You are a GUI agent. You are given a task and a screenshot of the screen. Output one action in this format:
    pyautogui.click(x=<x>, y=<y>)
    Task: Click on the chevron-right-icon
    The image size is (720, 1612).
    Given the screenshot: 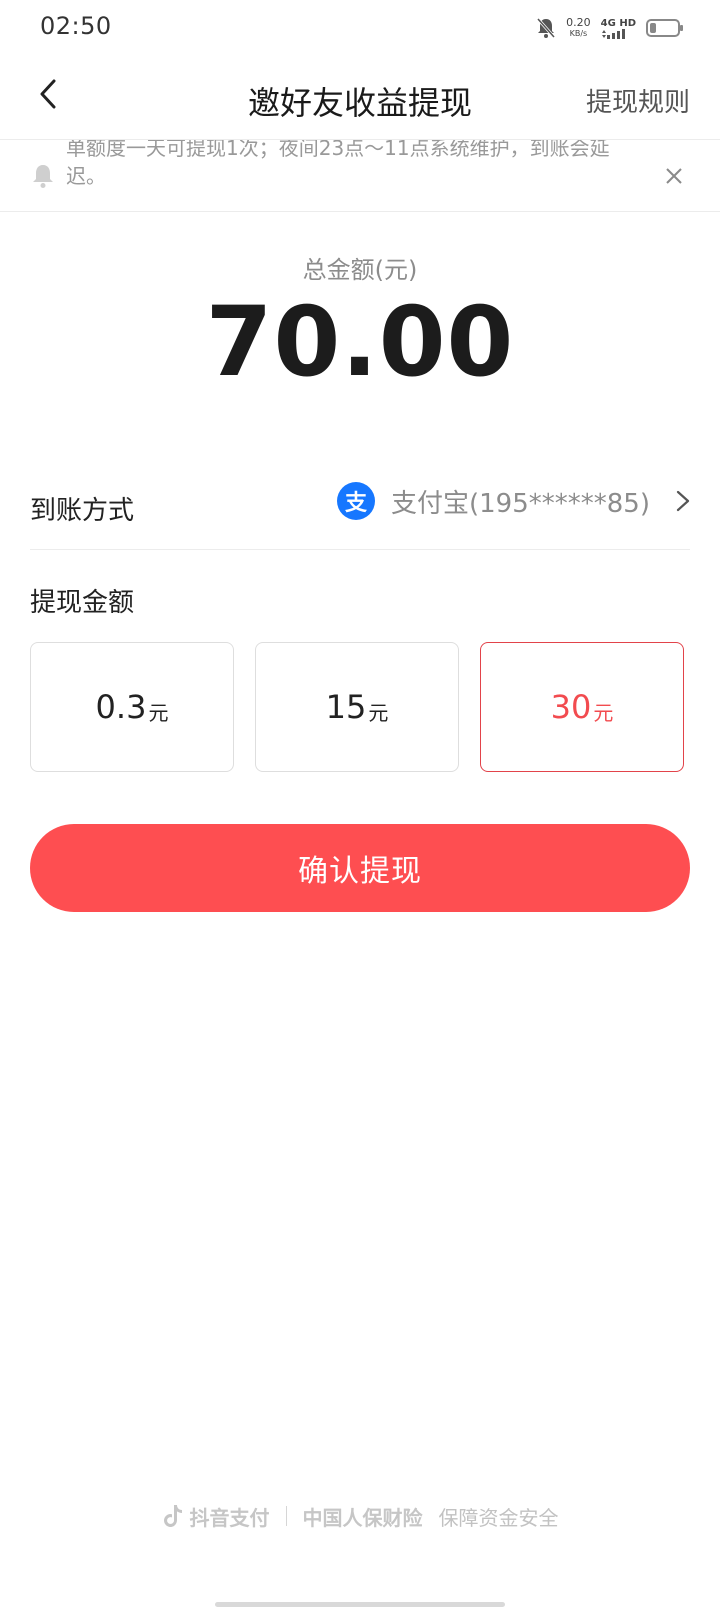 What is the action you would take?
    pyautogui.click(x=683, y=501)
    